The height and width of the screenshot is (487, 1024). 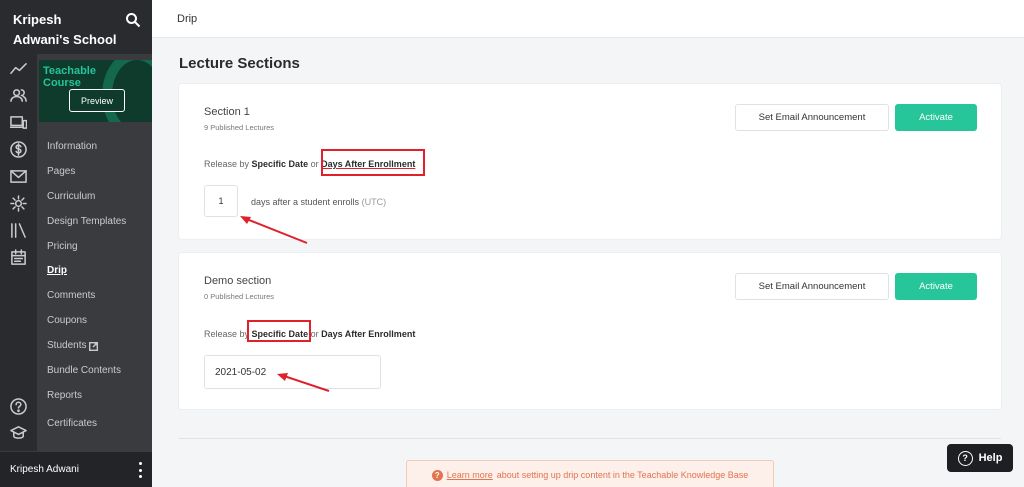 I want to click on menu-item-curriculum: Curriculum, so click(x=86, y=196).